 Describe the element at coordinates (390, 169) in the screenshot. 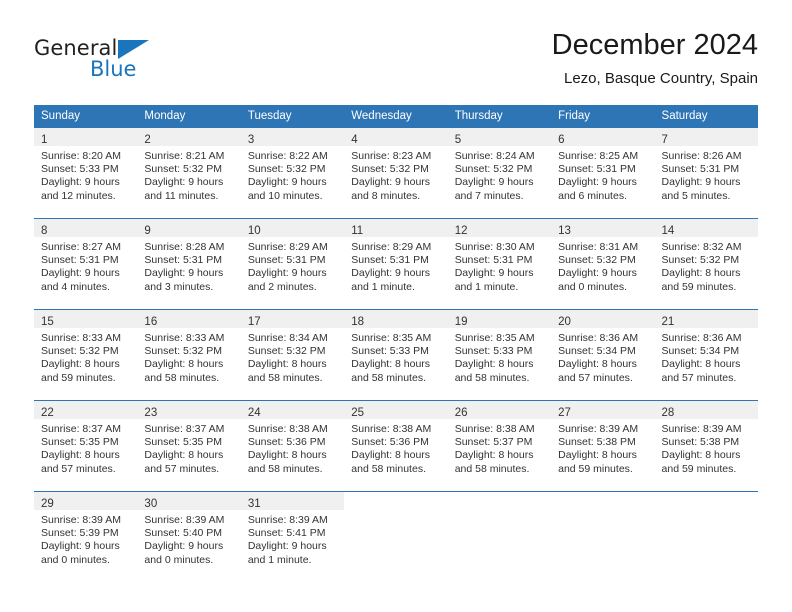

I see `sunset-text: Sunset: 5:32 PM` at that location.